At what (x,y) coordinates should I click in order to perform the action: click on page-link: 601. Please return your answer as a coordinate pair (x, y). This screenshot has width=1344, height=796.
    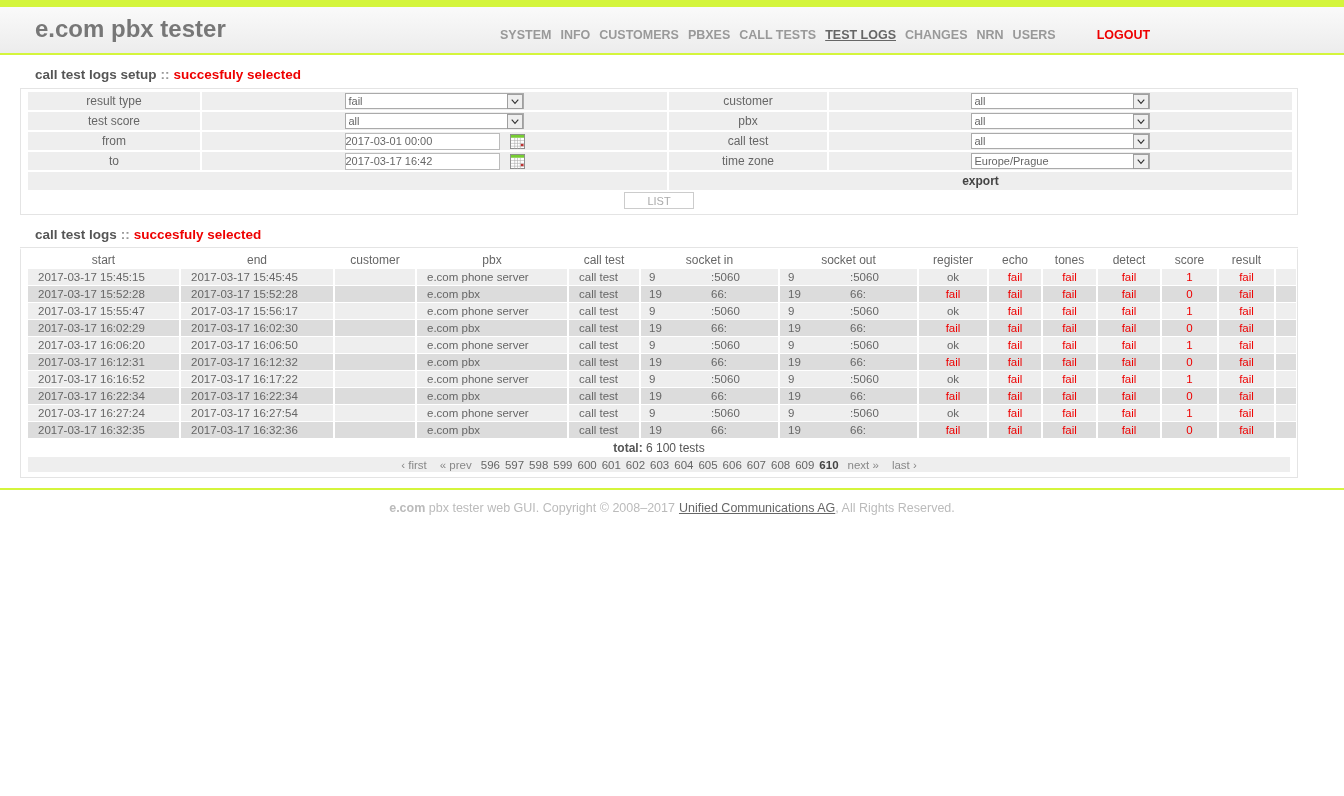
    Looking at the image, I should click on (611, 464).